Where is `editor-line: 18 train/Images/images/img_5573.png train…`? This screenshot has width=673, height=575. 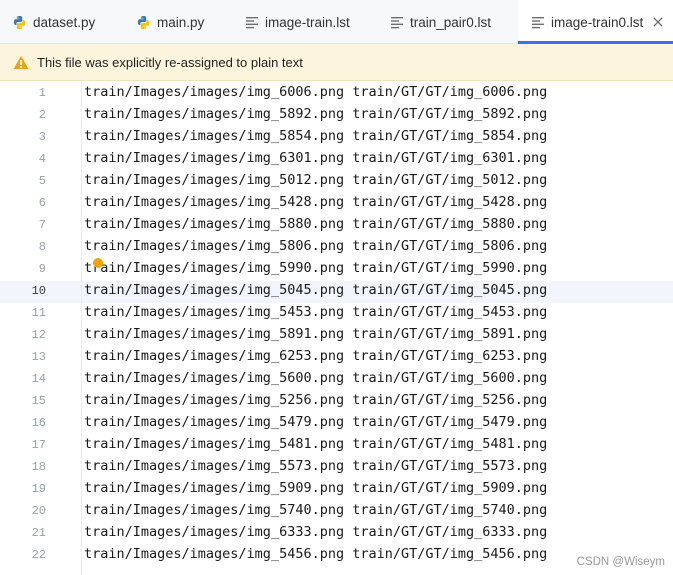 editor-line: 18 train/Images/images/img_5573.png train… is located at coordinates (336, 468).